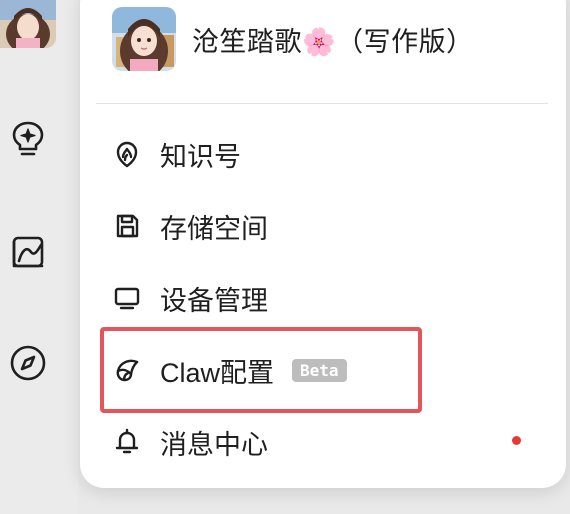 The height and width of the screenshot is (514, 570). I want to click on menu-item-storage: 存储空间, so click(190, 226).